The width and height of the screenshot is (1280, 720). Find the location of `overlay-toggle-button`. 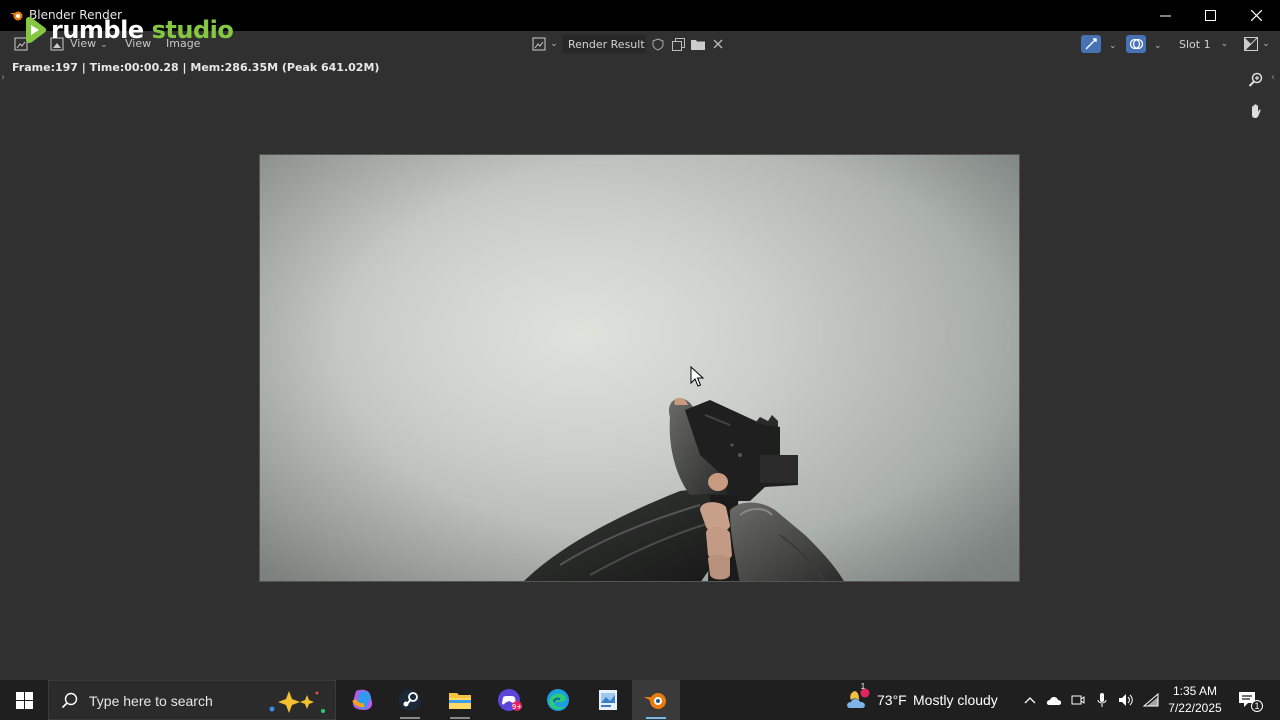

overlay-toggle-button is located at coordinates (1136, 44).